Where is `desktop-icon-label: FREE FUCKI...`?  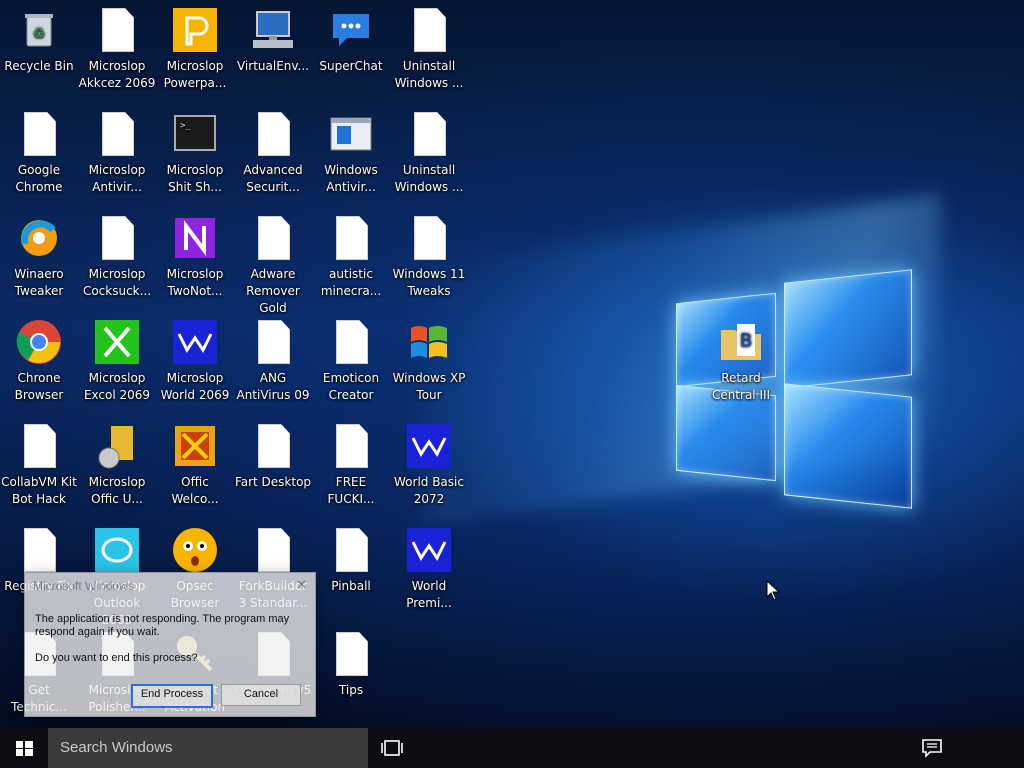
desktop-icon-label: FREE FUCKI... is located at coordinates (351, 490).